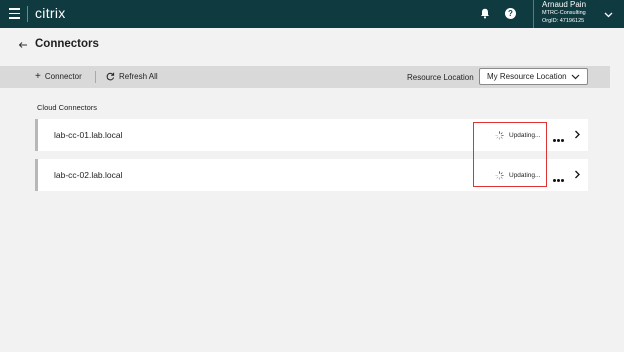  What do you see at coordinates (563, 20) in the screenshot?
I see `org-id: OrgID: 47196125` at bounding box center [563, 20].